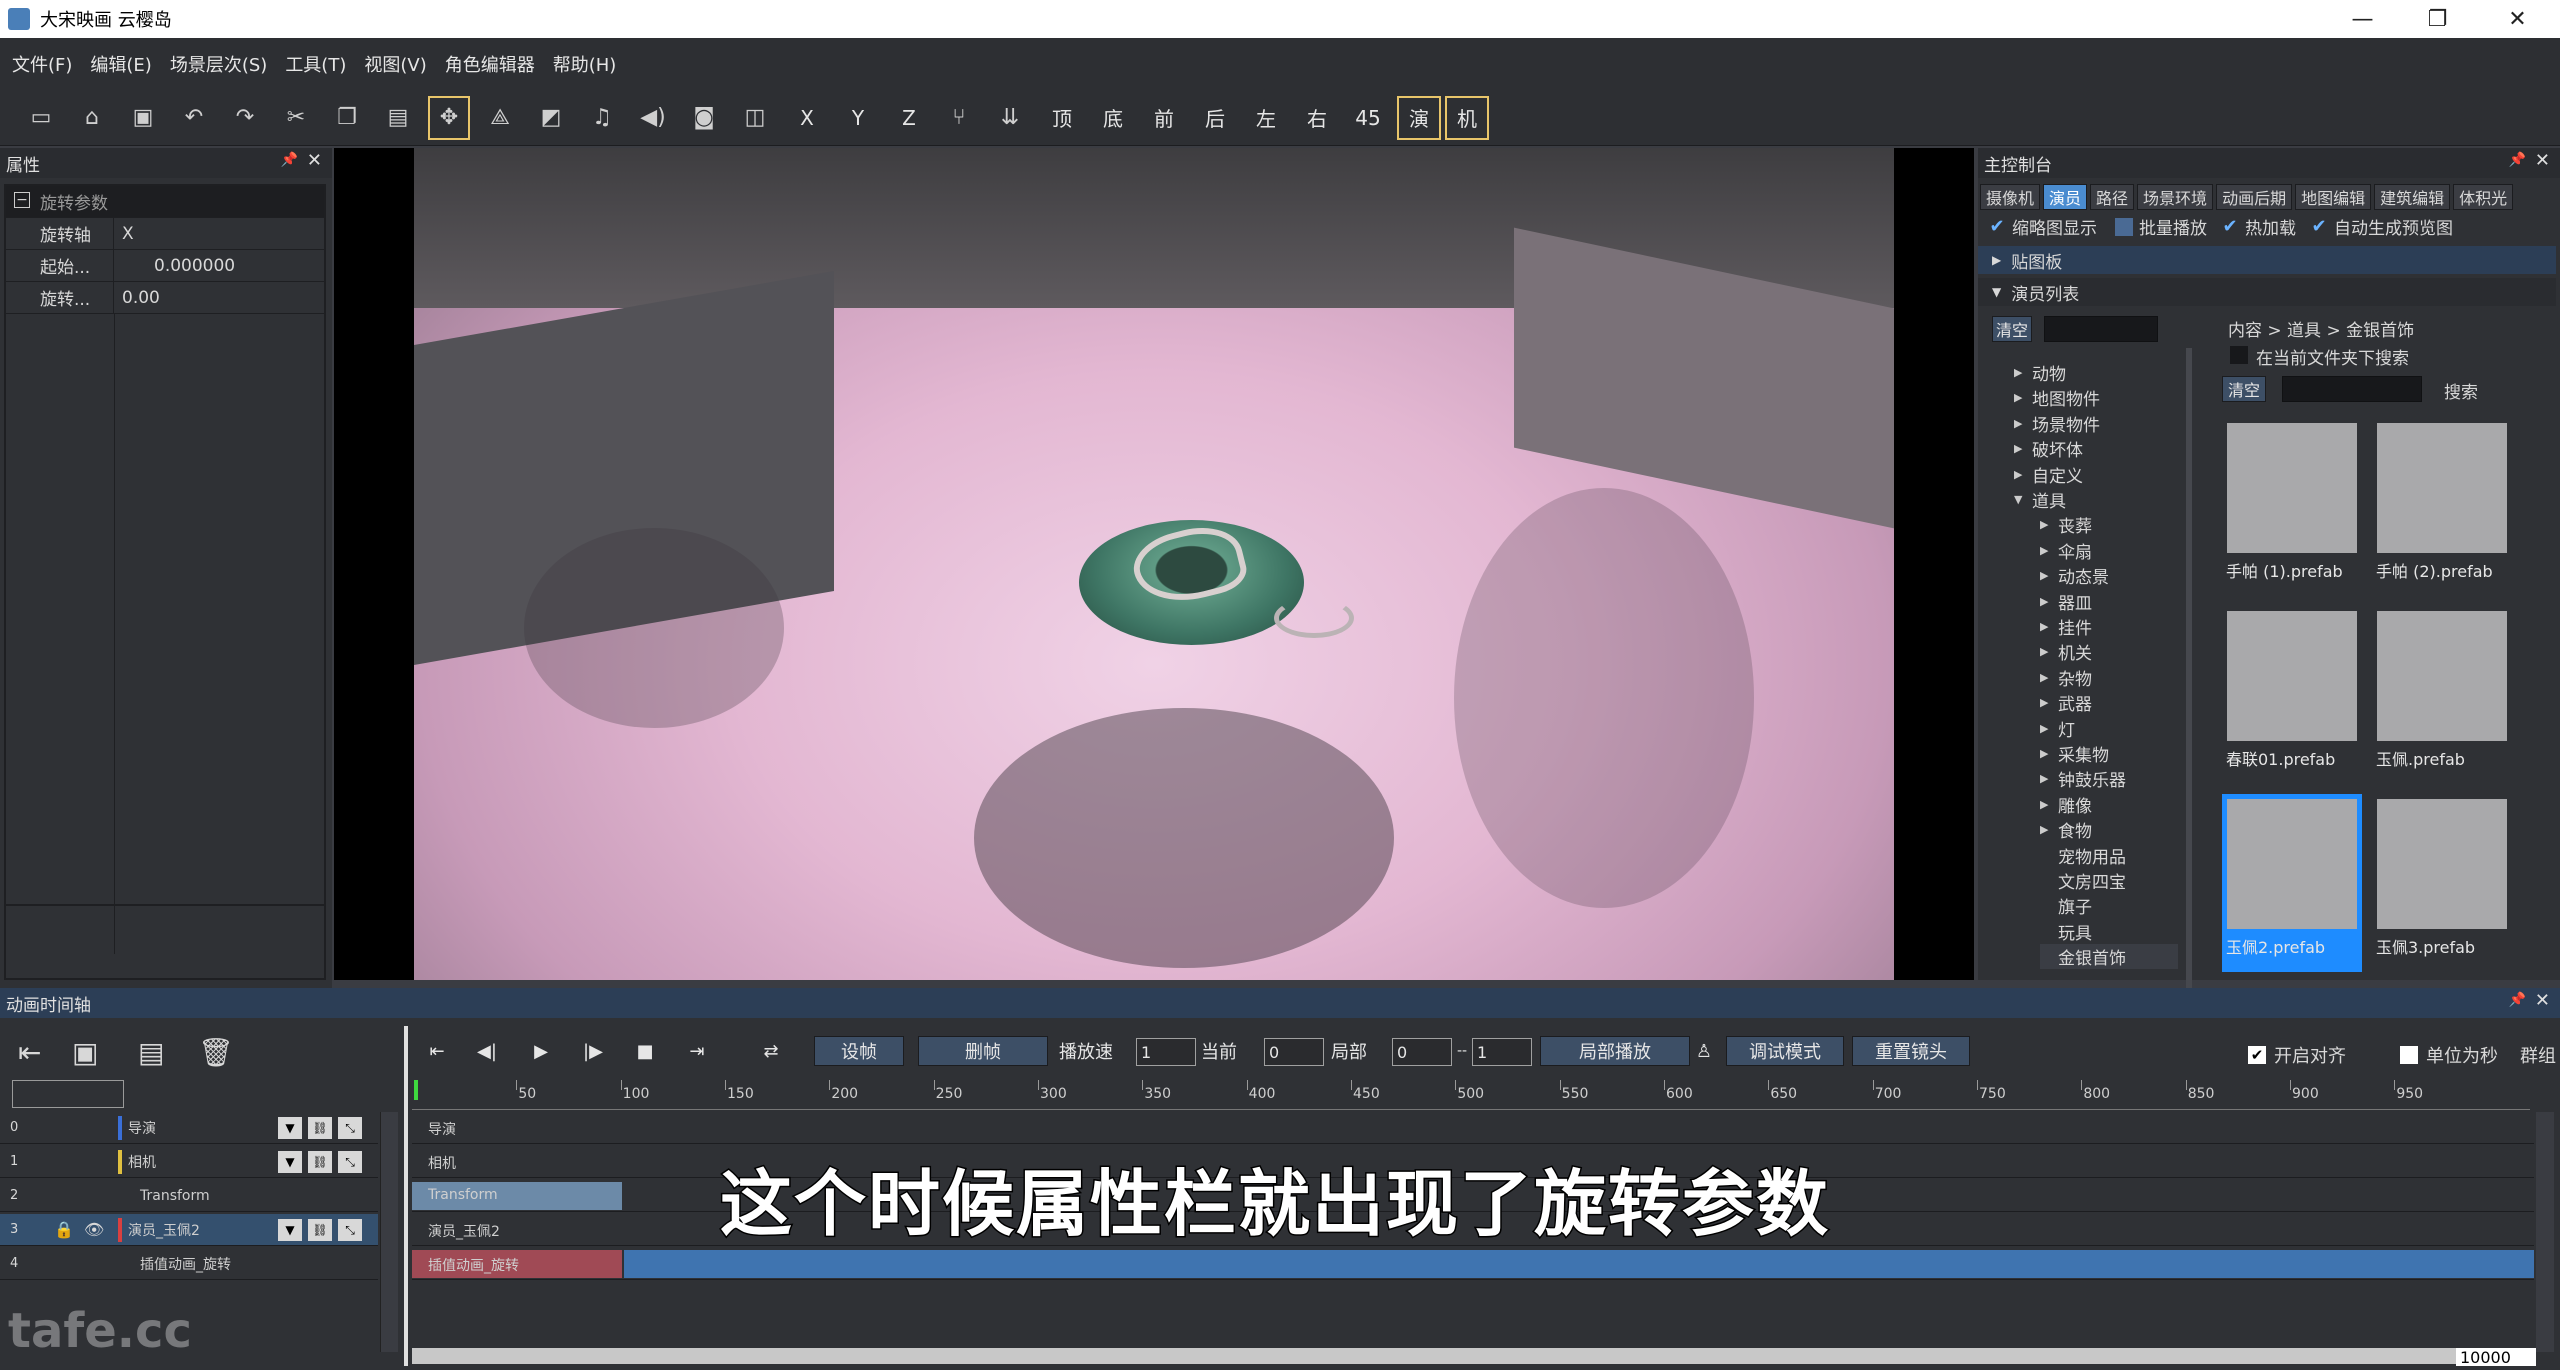 This screenshot has width=2560, height=1370. I want to click on new-file-icon: ▭, so click(41, 118).